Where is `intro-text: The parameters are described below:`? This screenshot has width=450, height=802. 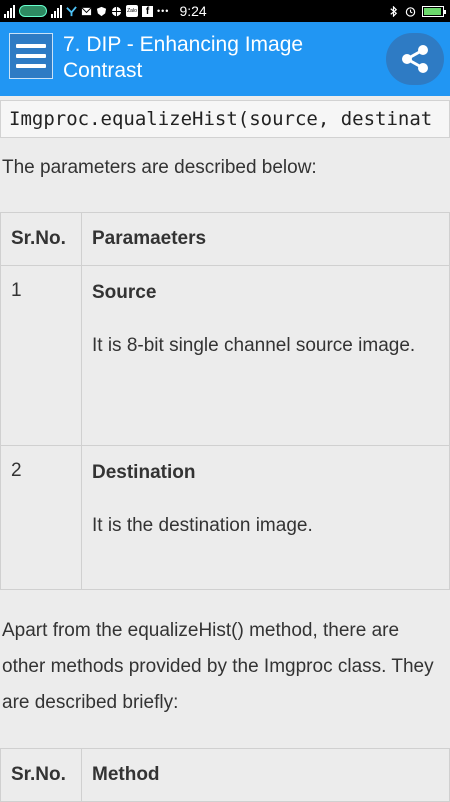
intro-text: The parameters are described below: is located at coordinates (159, 167).